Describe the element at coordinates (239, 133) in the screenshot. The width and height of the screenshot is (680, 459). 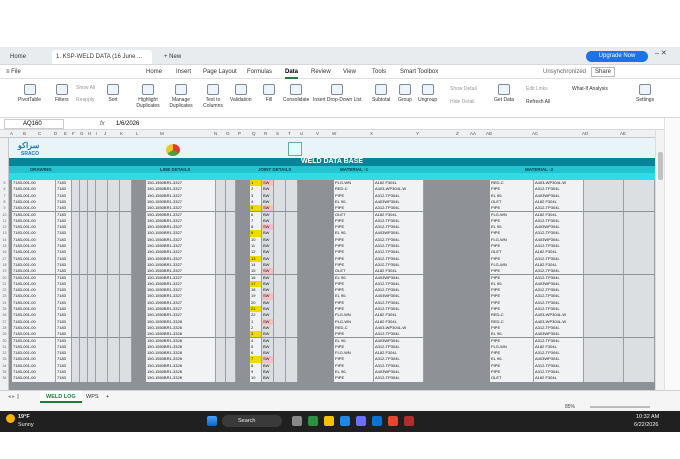
I see `column-header: P` at that location.